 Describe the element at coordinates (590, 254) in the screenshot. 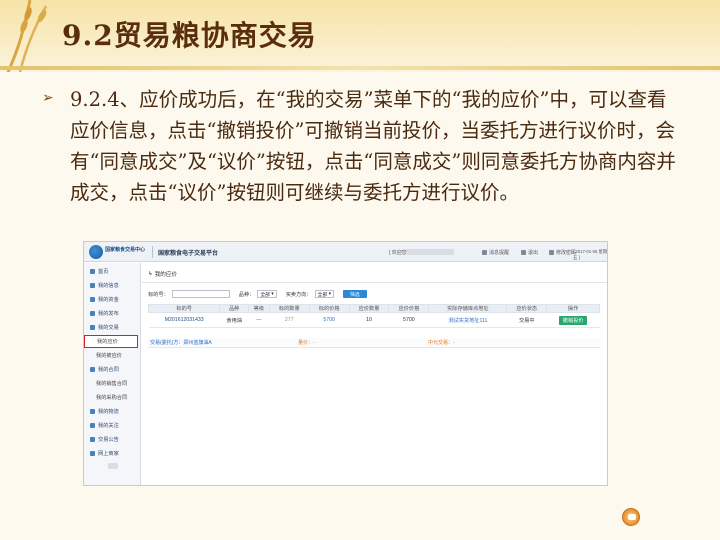

I see `current-date: [ 2017-01-06 星期五 ]` at that location.